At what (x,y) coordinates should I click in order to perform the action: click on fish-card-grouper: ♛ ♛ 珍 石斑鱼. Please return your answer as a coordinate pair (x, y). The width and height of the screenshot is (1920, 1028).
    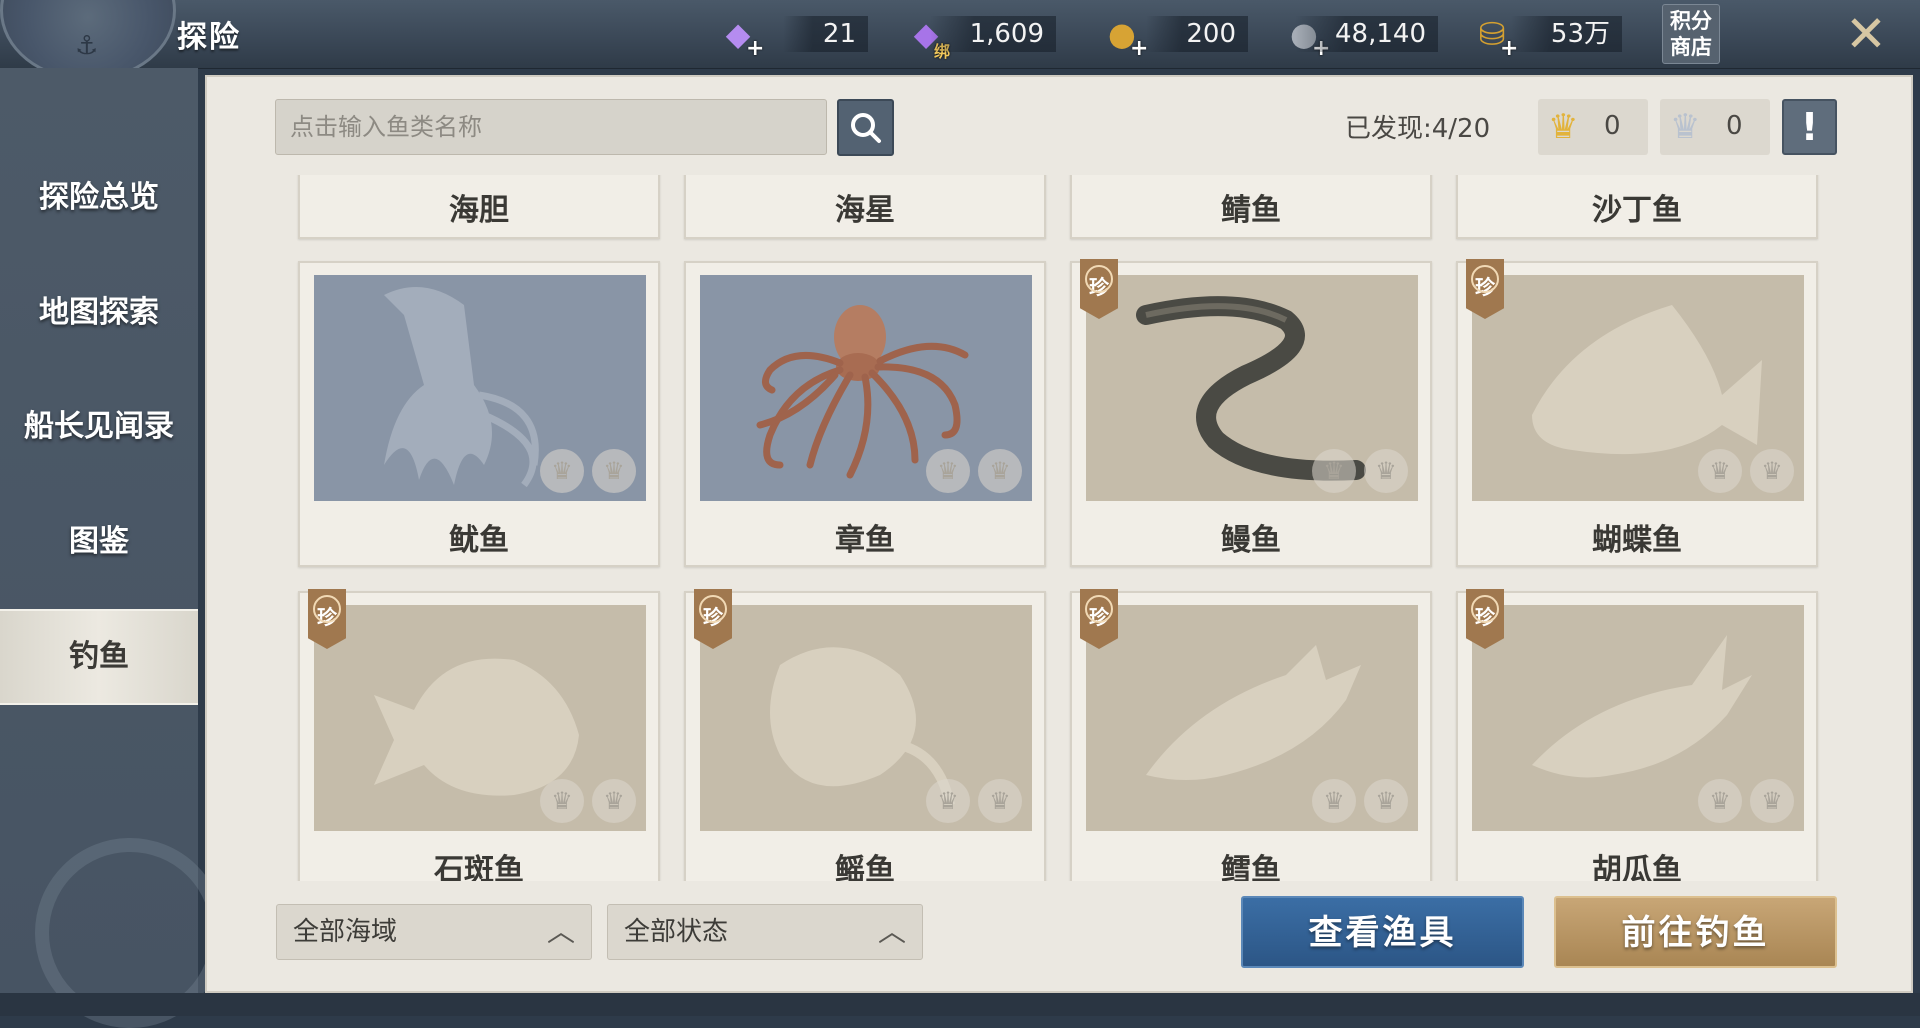
    Looking at the image, I should click on (479, 735).